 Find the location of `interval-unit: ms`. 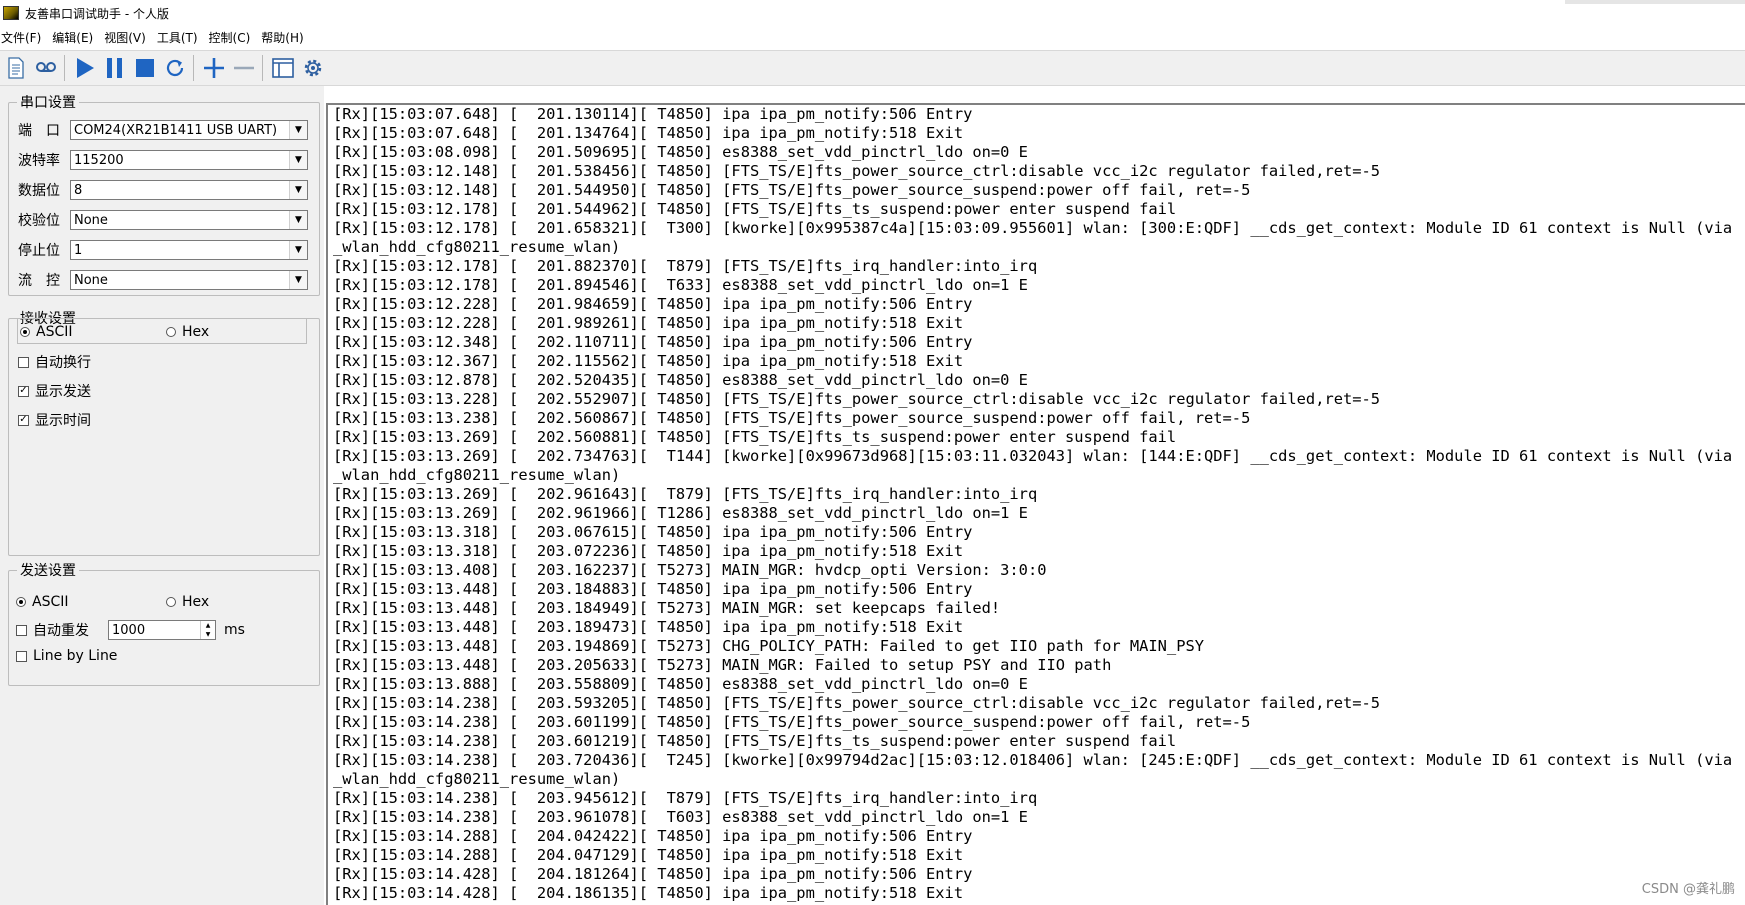

interval-unit: ms is located at coordinates (234, 630).